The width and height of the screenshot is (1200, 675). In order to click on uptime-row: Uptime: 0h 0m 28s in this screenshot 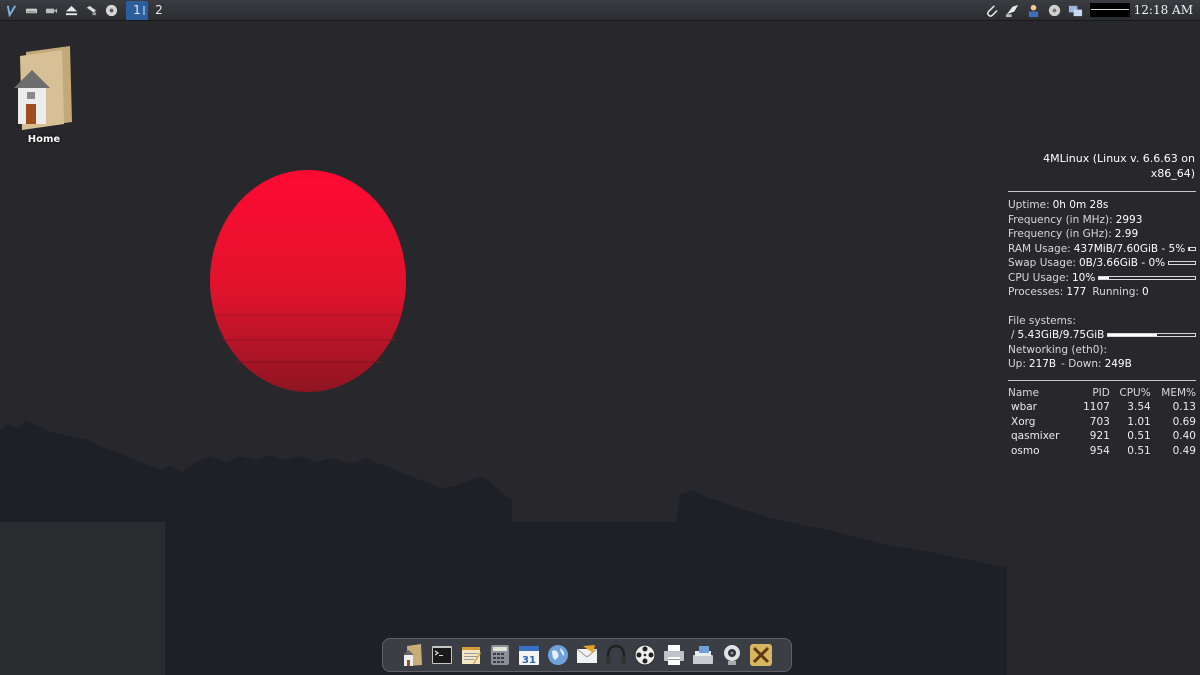, I will do `click(1058, 205)`.